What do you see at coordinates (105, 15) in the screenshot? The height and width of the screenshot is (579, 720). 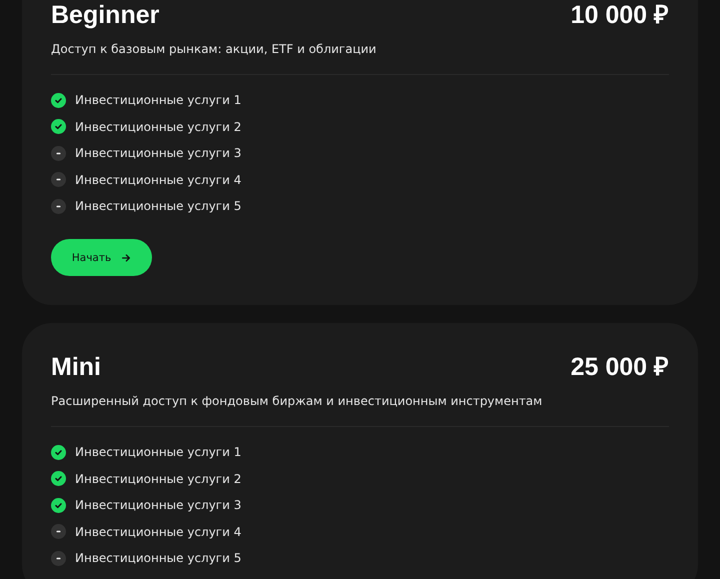 I see `plan-name: Beginner` at bounding box center [105, 15].